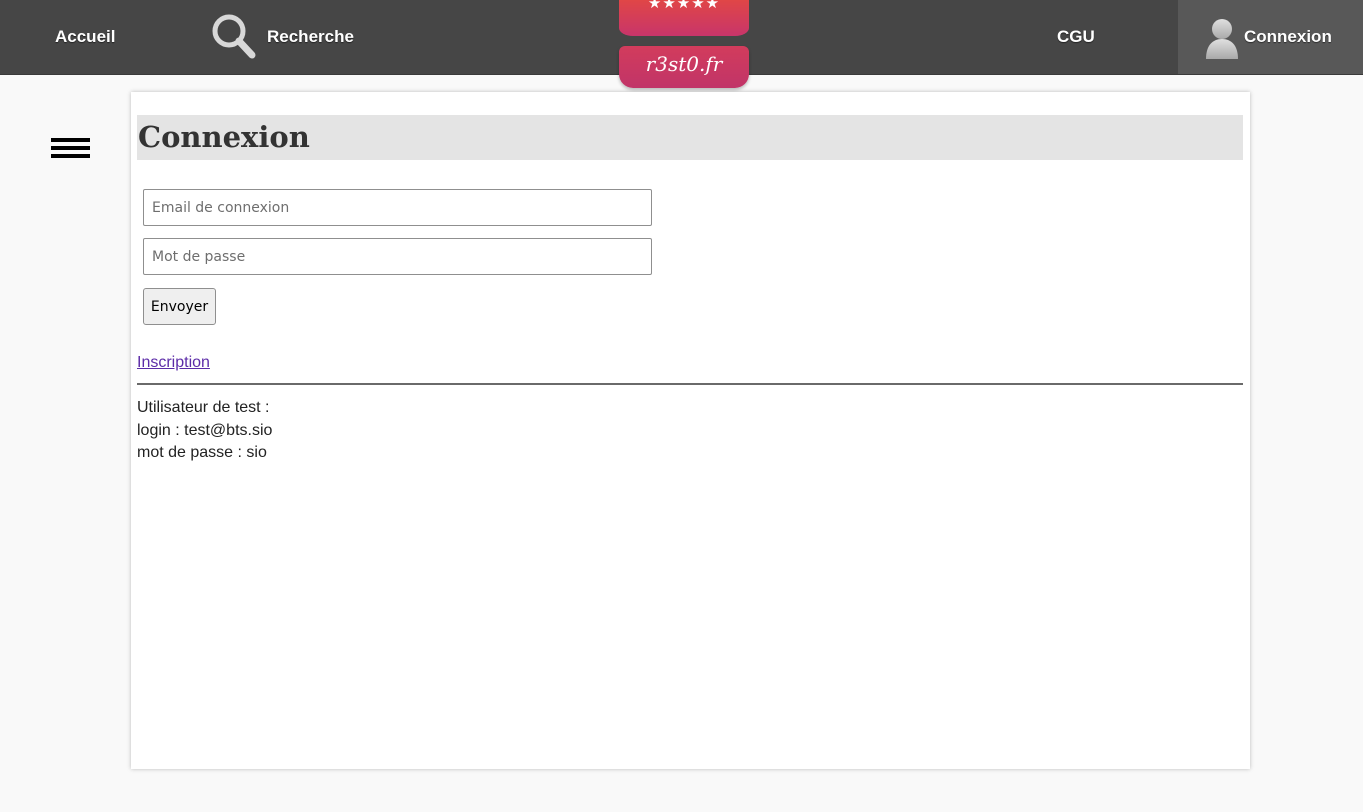 Image resolution: width=1363 pixels, height=812 pixels. Describe the element at coordinates (690, 384) in the screenshot. I see `separator` at that location.